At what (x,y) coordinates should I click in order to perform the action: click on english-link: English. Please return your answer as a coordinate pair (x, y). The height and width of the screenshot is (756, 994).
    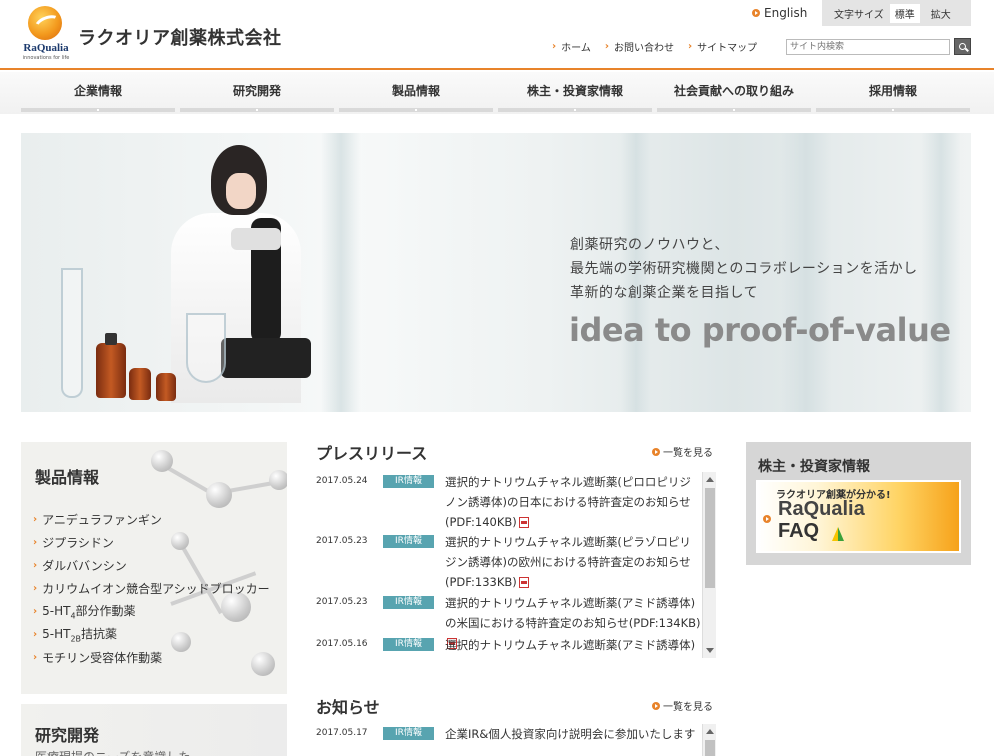
    Looking at the image, I should click on (779, 13).